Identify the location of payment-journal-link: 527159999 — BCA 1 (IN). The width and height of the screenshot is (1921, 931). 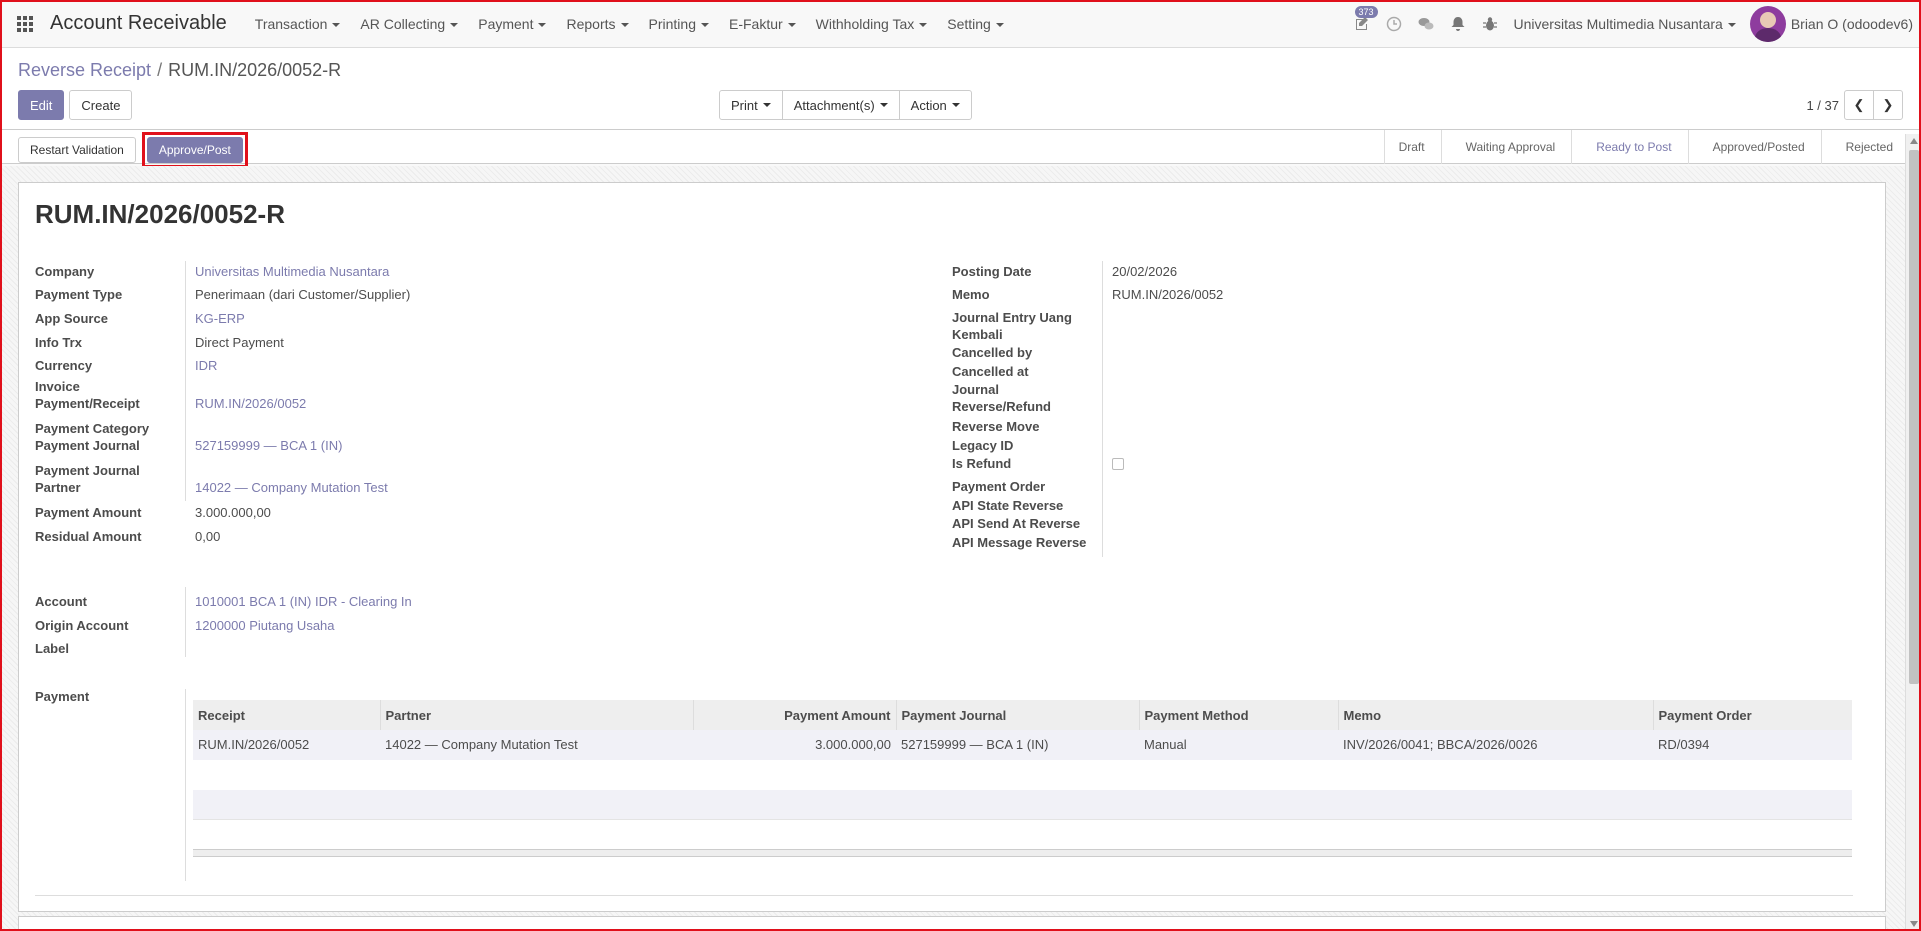
(268, 445).